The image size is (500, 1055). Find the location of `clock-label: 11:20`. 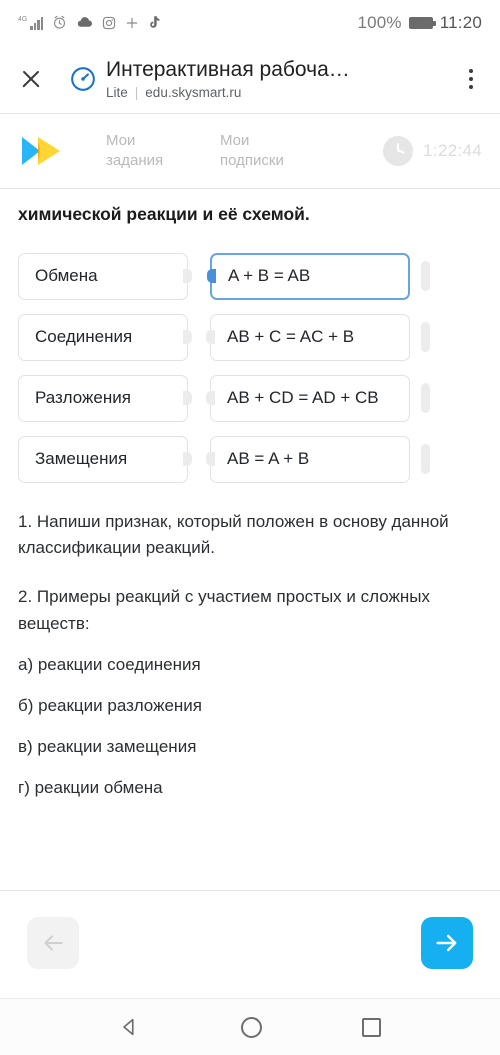

clock-label: 11:20 is located at coordinates (460, 22).